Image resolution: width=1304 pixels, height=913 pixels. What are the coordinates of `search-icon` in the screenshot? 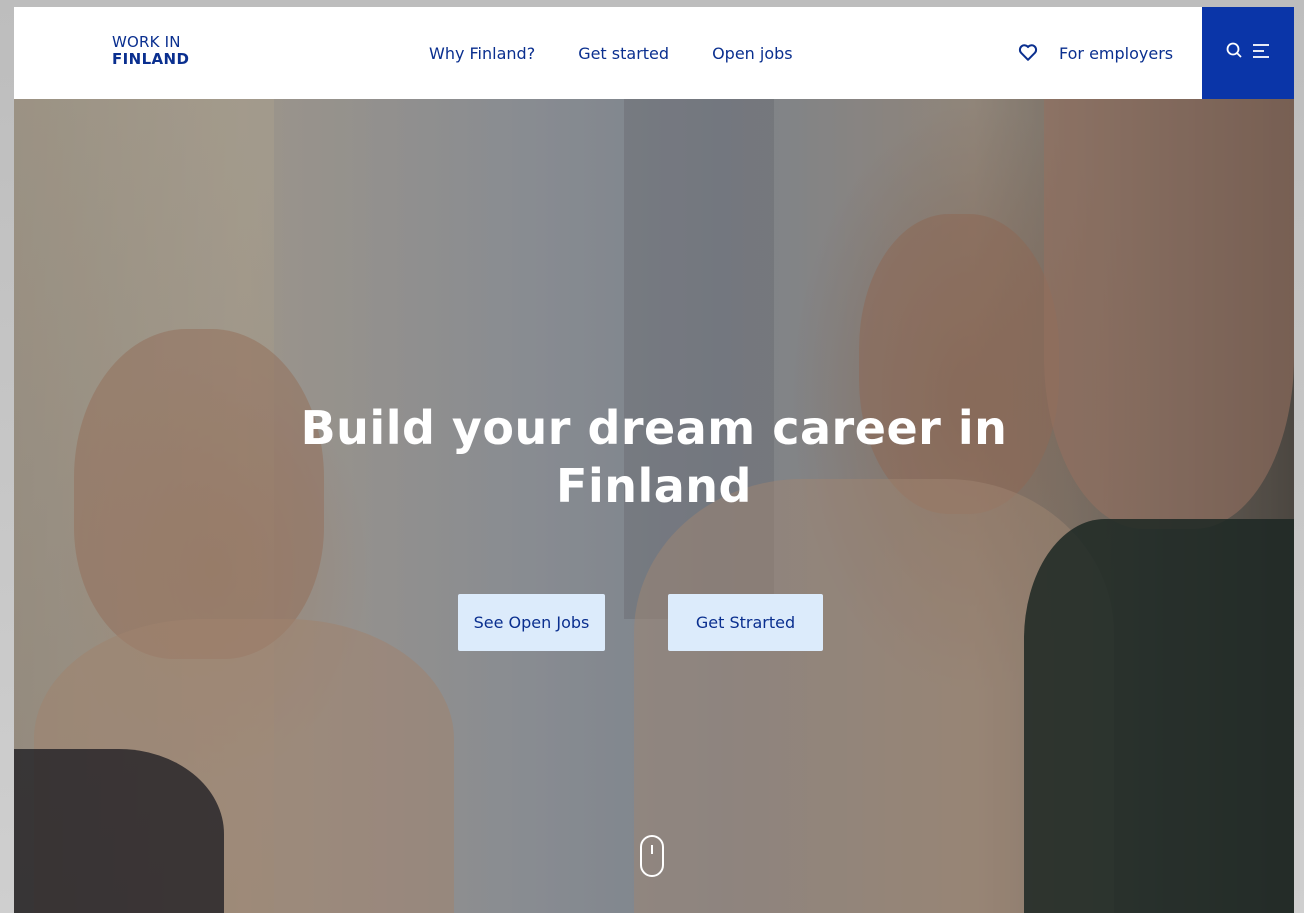 It's located at (1235, 53).